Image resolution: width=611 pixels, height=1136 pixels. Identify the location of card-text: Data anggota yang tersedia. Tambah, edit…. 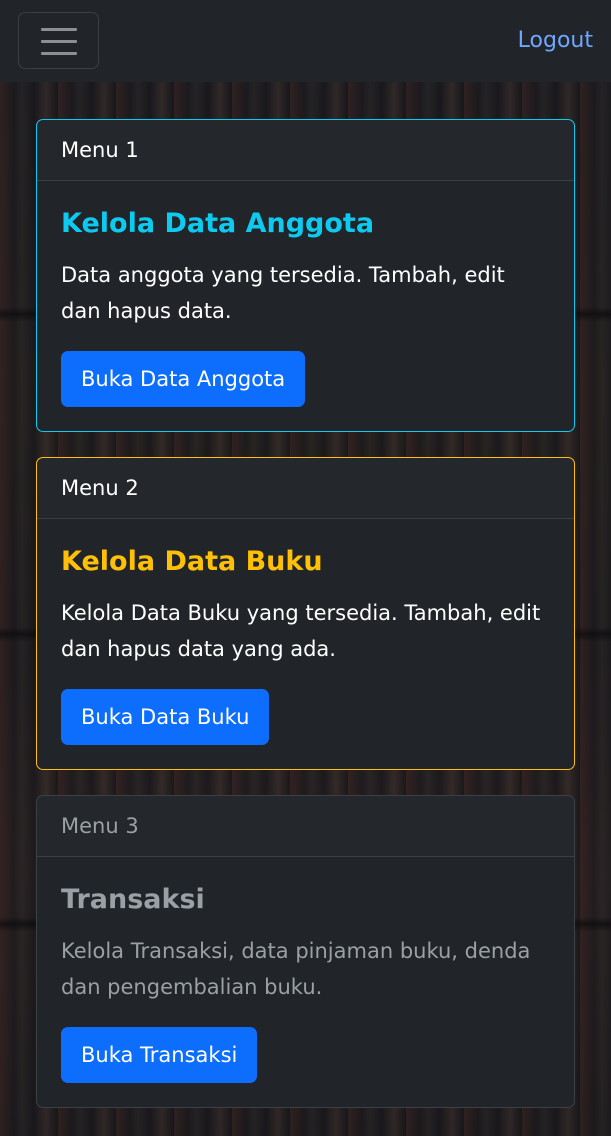
(283, 293).